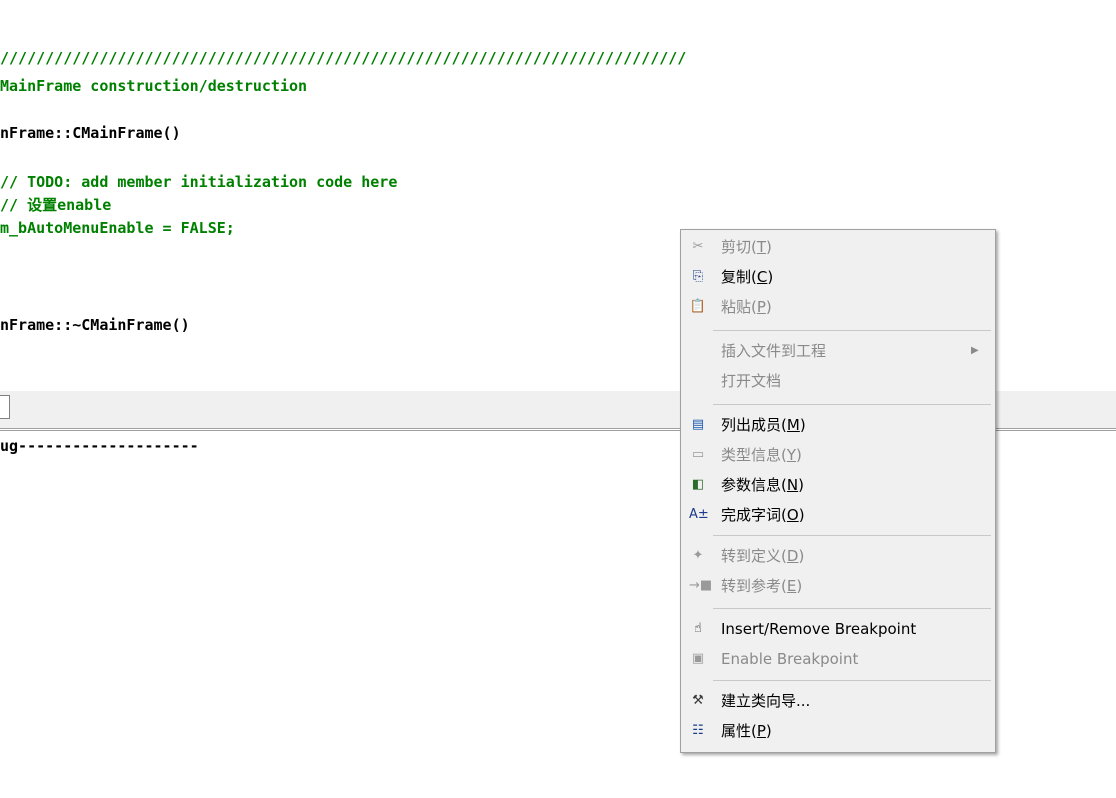  What do you see at coordinates (838, 425) in the screenshot?
I see `menu-item-list-members: ▤ 列出成员(M)` at bounding box center [838, 425].